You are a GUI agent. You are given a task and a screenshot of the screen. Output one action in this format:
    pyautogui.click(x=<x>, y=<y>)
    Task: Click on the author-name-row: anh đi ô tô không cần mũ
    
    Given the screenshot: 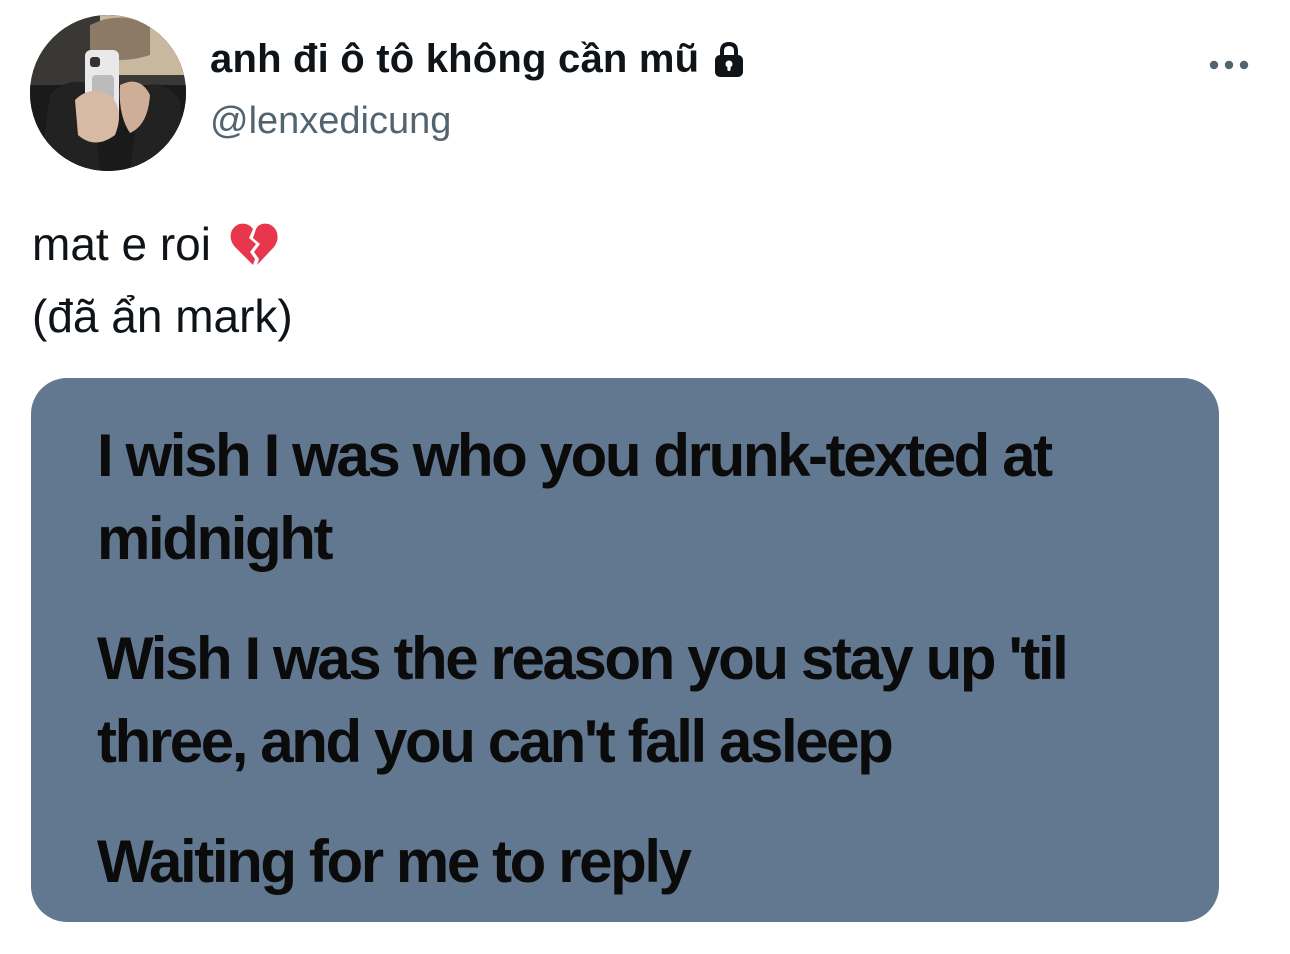 What is the action you would take?
    pyautogui.click(x=479, y=59)
    